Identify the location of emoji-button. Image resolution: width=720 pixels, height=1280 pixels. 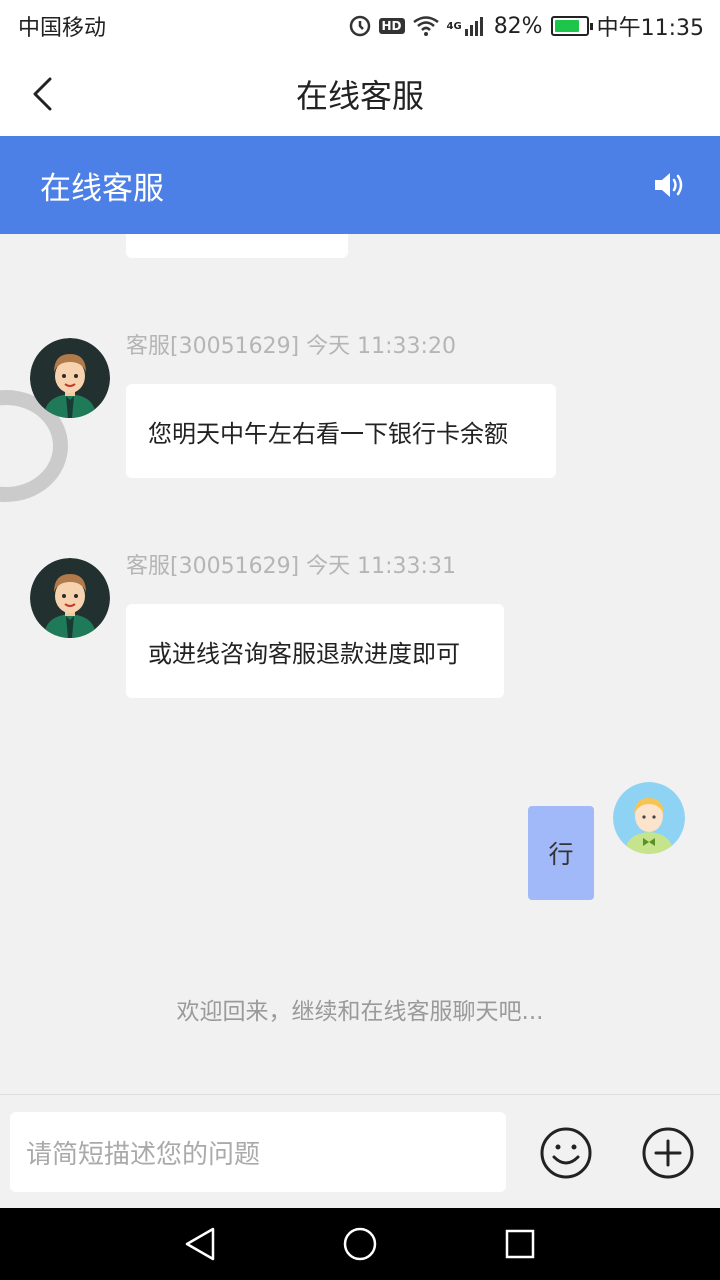
(566, 1153).